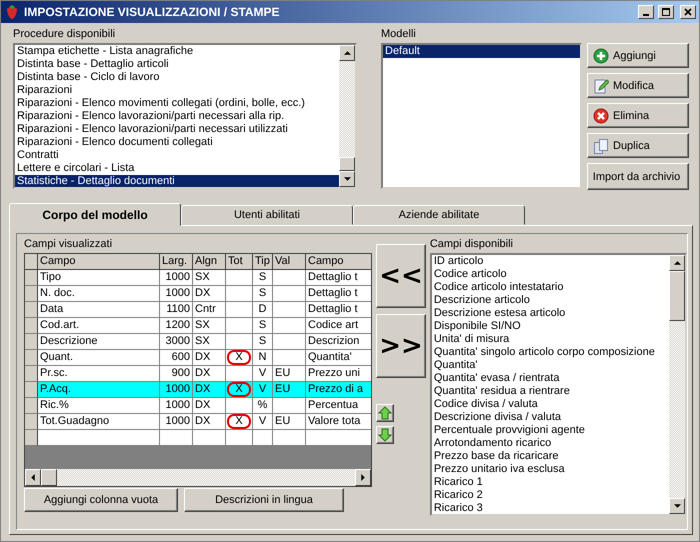  I want to click on list-item: Riparazioni, so click(177, 90).